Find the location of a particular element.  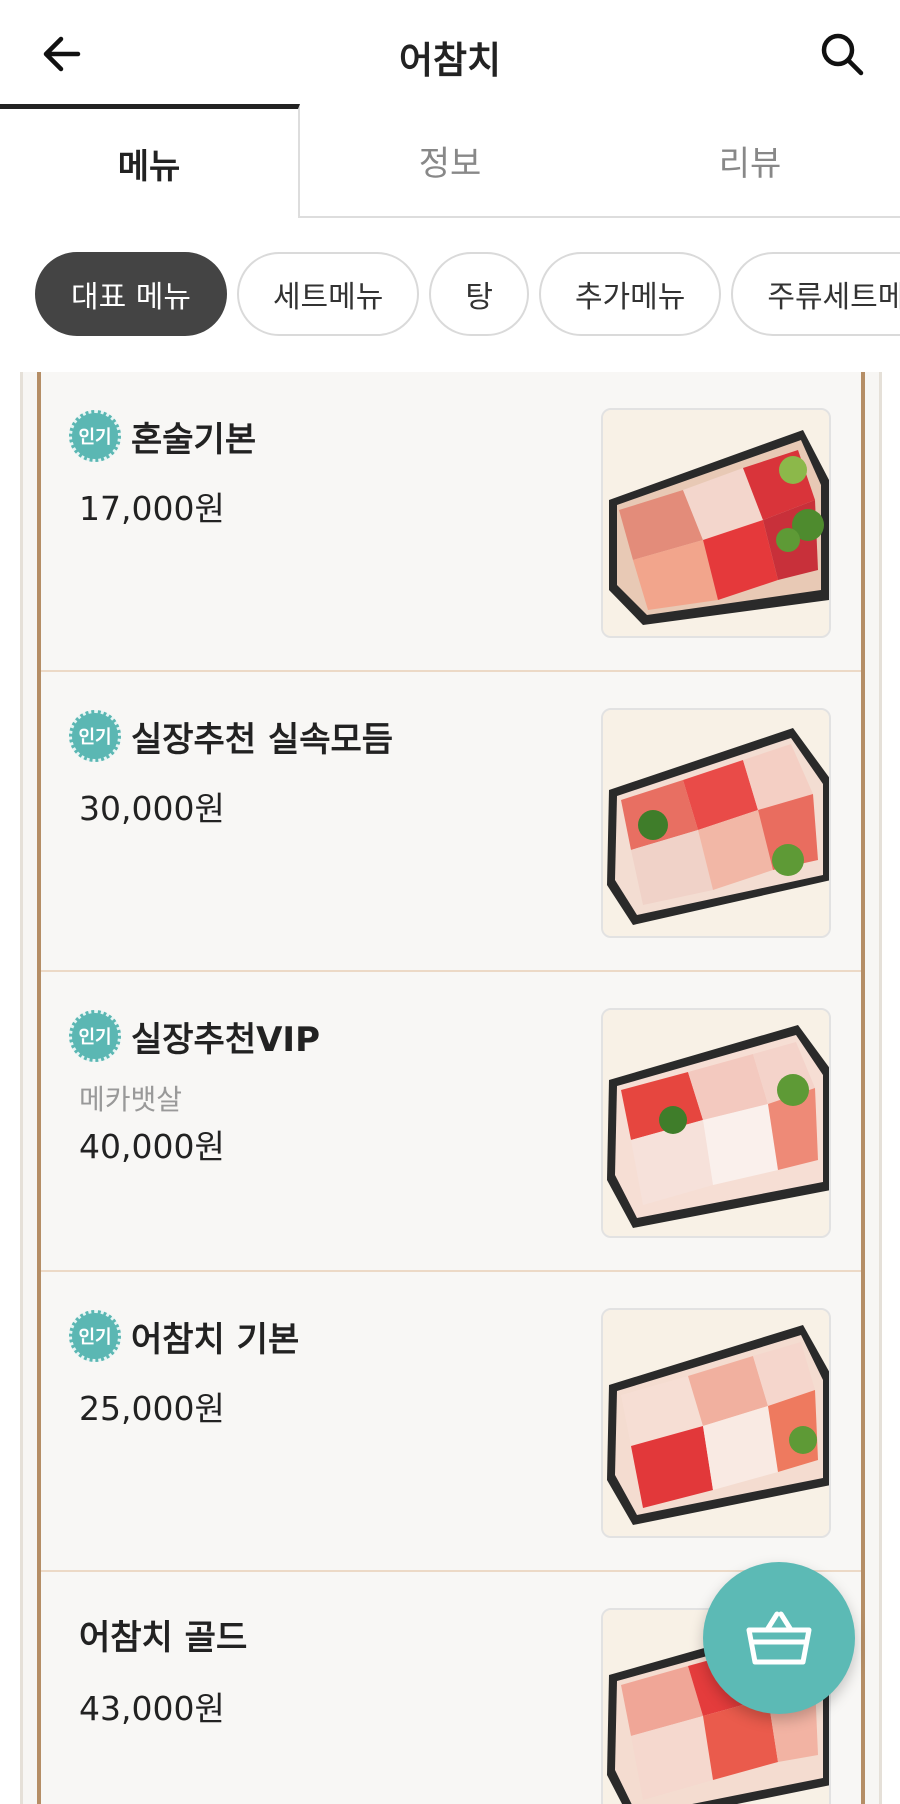

item-name-row: 인기 실장추천VIP is located at coordinates (194, 1036).